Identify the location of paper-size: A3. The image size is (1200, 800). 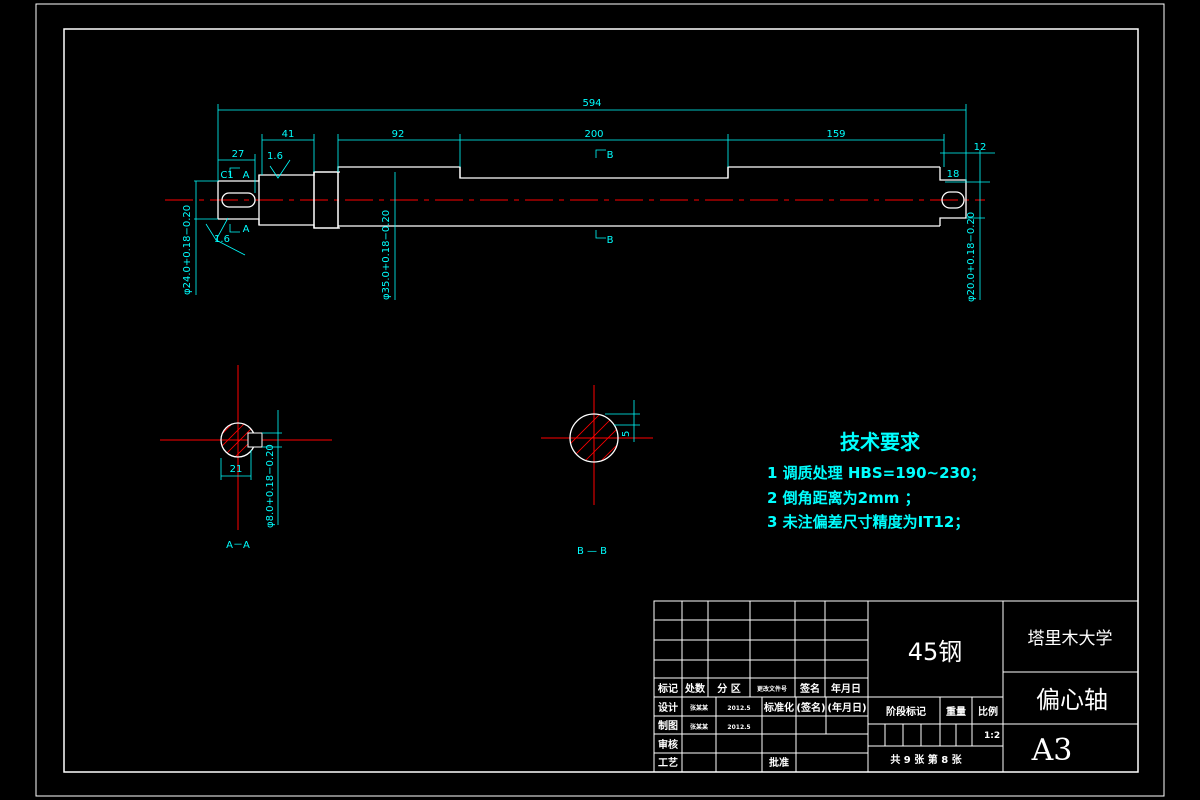
(1052, 750).